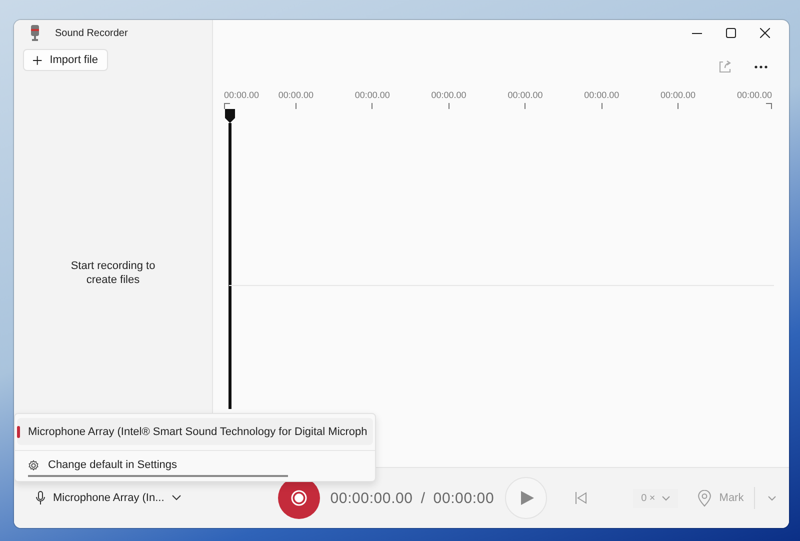  What do you see at coordinates (227, 106) in the screenshot?
I see `start-bracket-icon` at bounding box center [227, 106].